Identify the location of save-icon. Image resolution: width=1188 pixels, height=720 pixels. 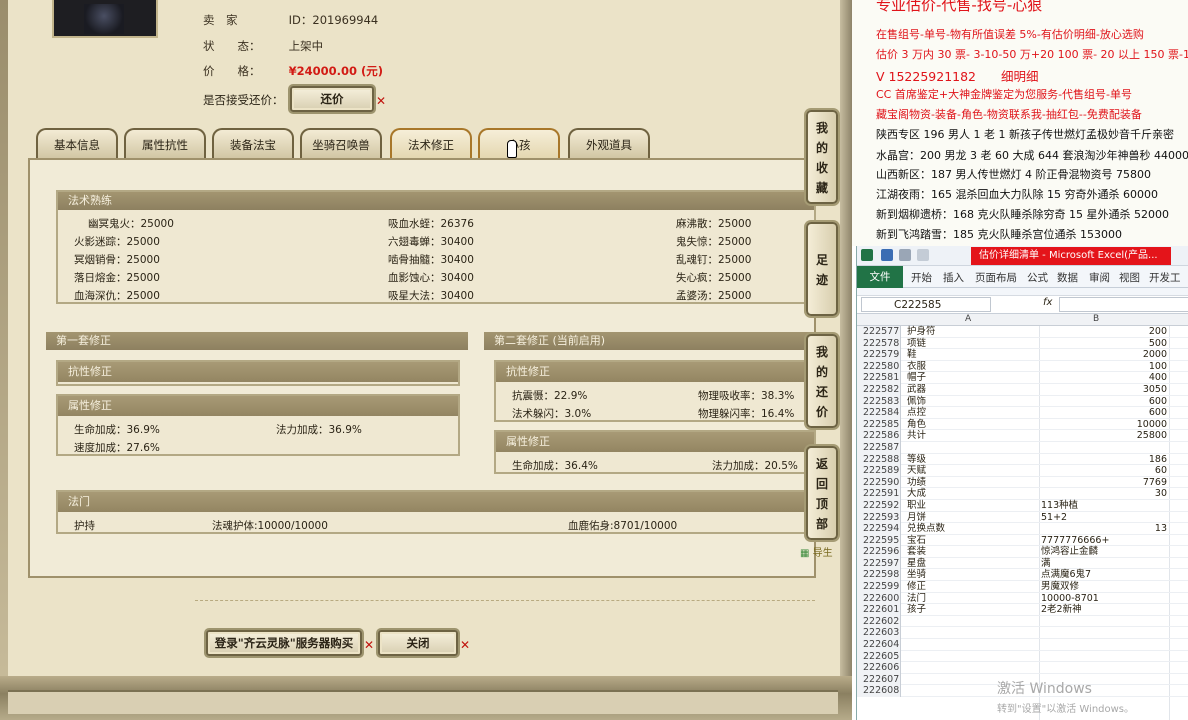
(887, 255).